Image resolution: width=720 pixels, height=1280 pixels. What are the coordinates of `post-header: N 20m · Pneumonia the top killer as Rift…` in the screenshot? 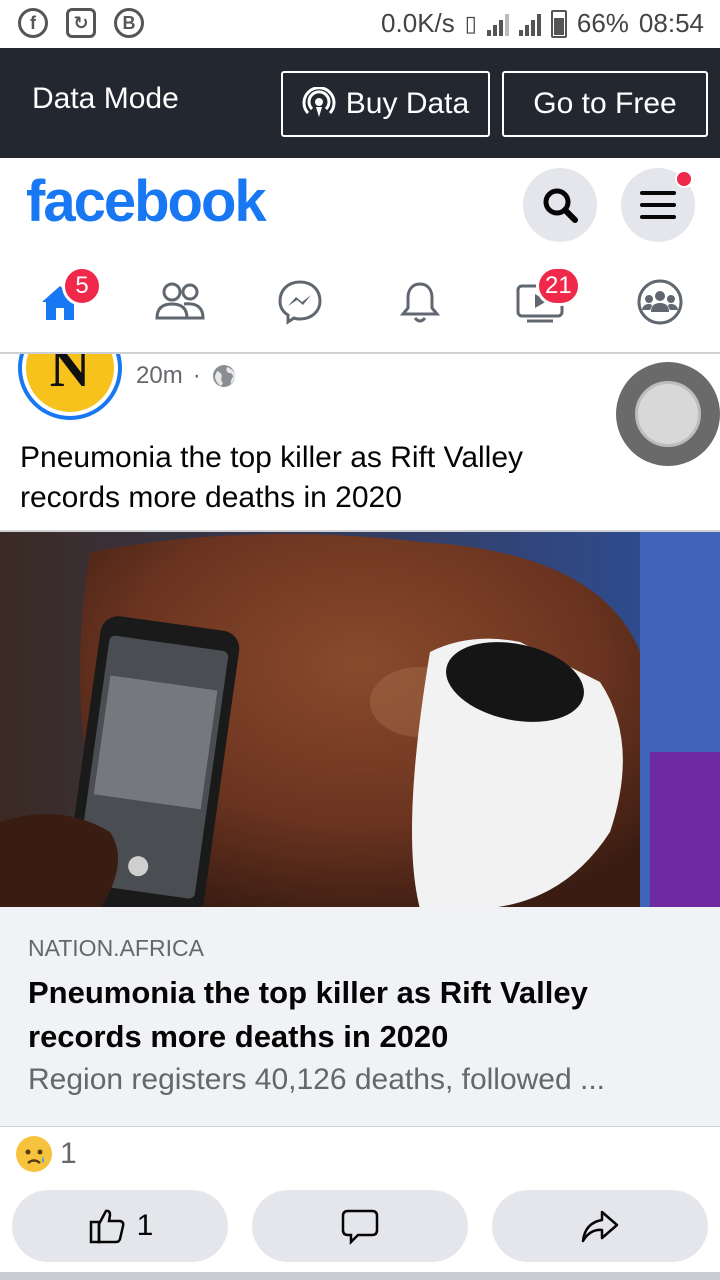 It's located at (360, 442).